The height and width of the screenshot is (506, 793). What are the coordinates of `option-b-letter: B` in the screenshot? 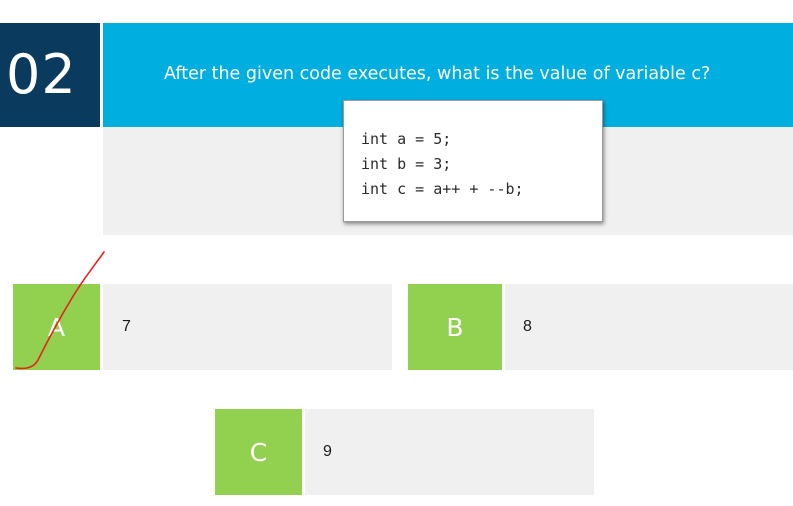 It's located at (455, 327).